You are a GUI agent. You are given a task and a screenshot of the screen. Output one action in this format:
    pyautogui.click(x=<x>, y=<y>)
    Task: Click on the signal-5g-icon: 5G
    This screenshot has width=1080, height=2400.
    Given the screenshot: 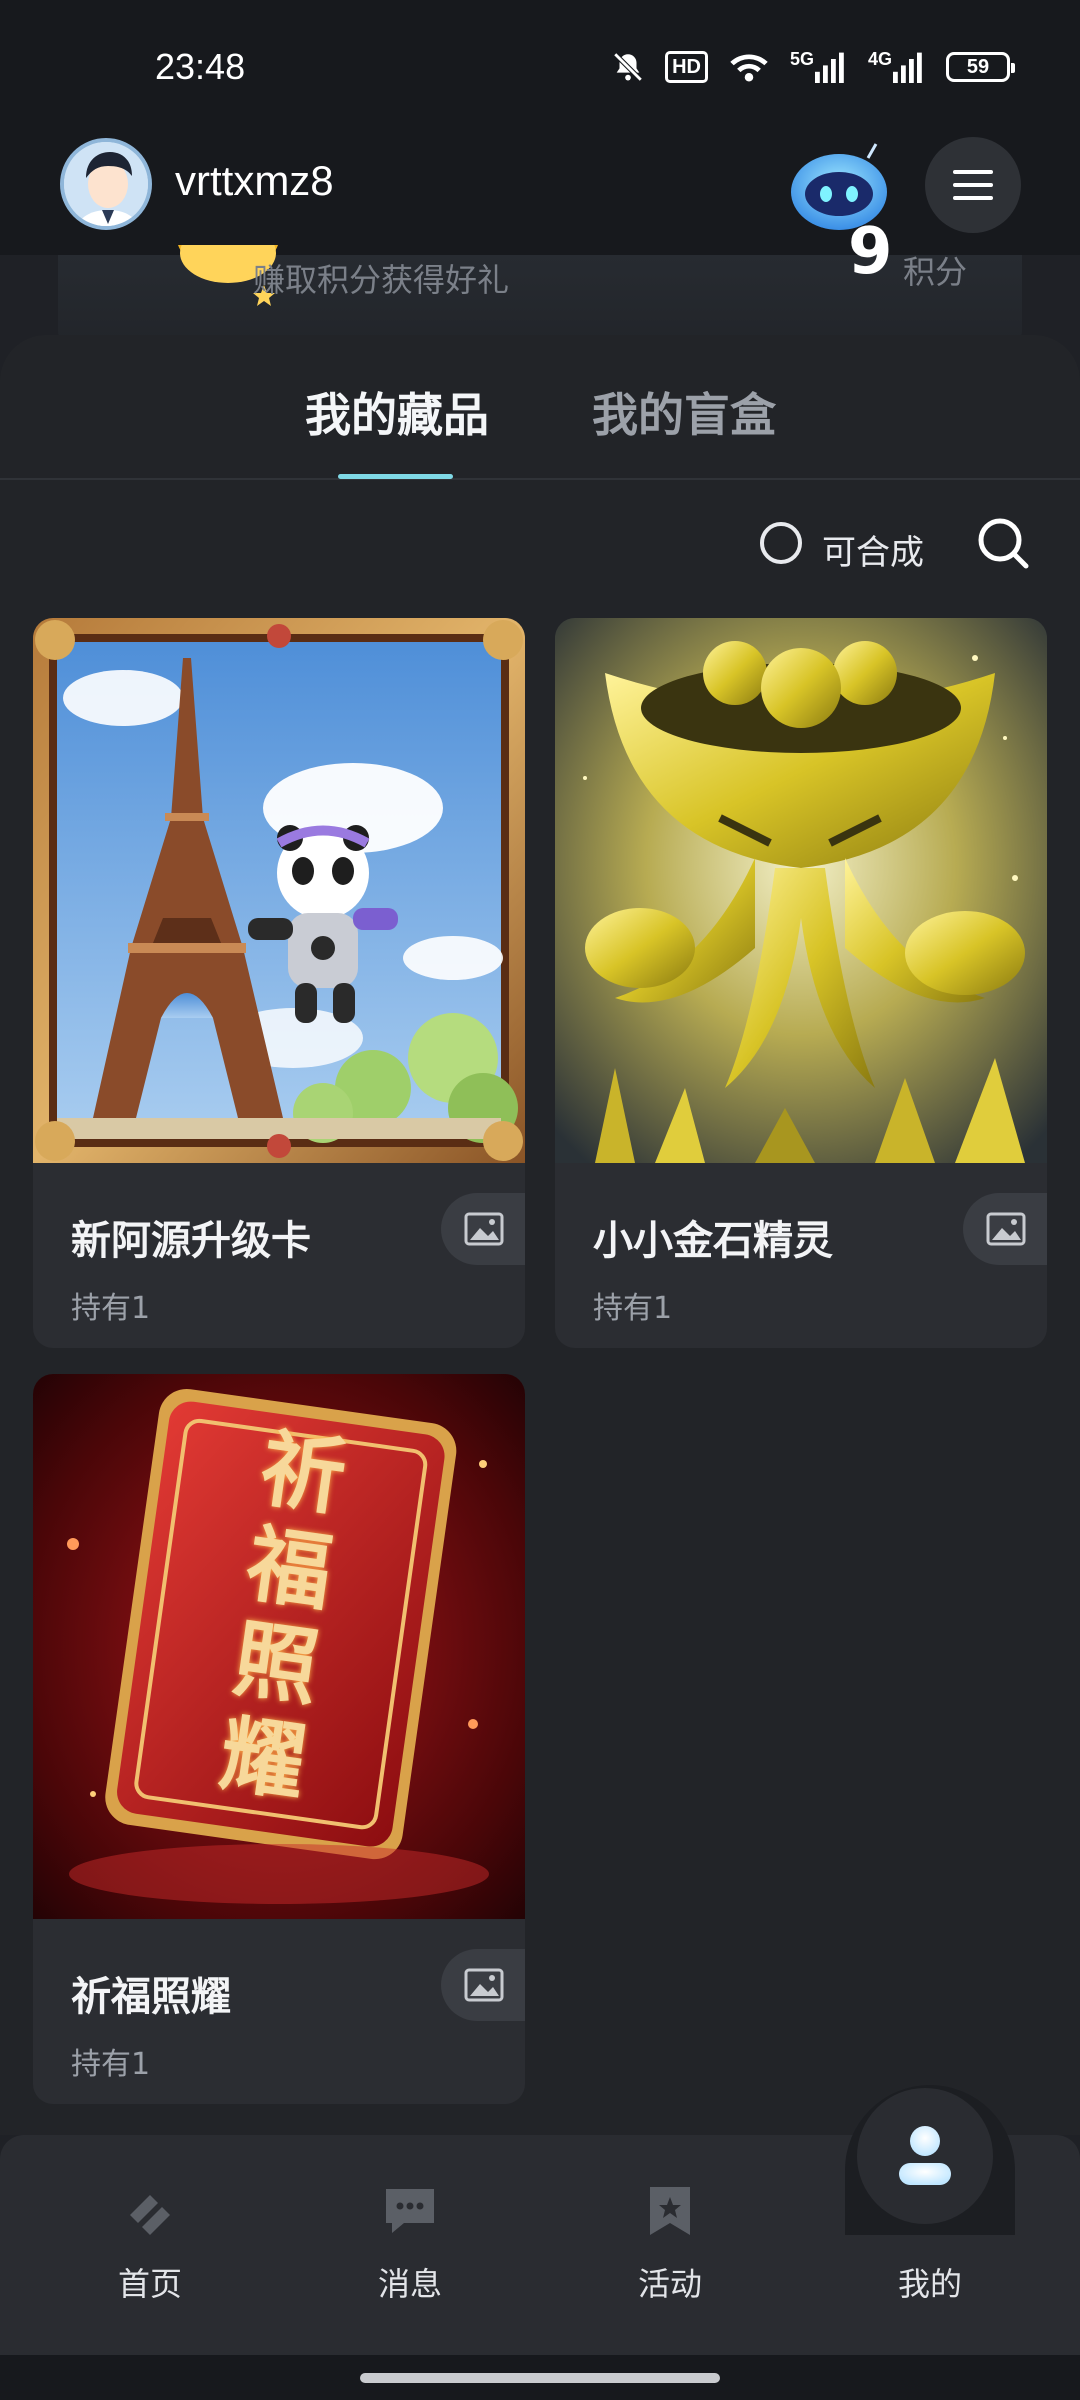 What is the action you would take?
    pyautogui.click(x=818, y=65)
    